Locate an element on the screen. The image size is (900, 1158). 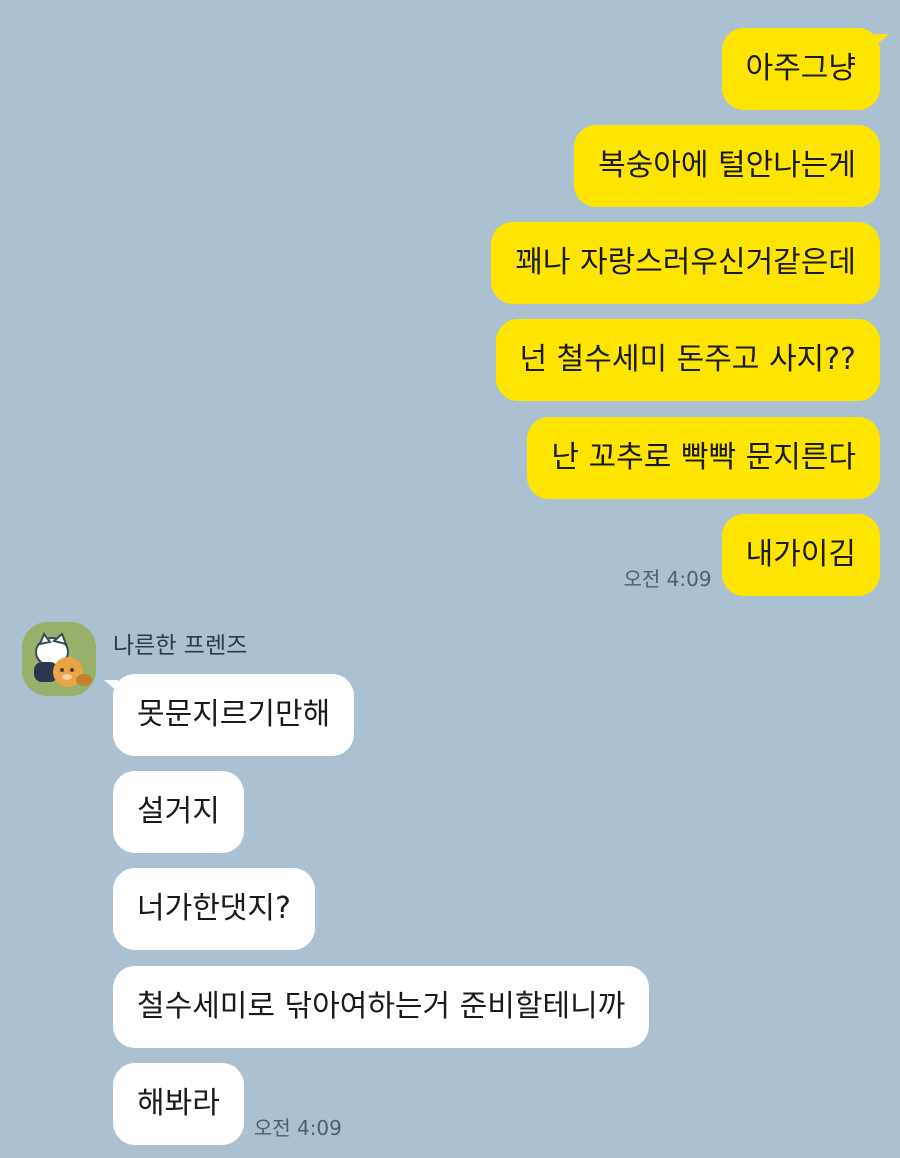
incoming-message-bubble: 너가한댓지? is located at coordinates (214, 909).